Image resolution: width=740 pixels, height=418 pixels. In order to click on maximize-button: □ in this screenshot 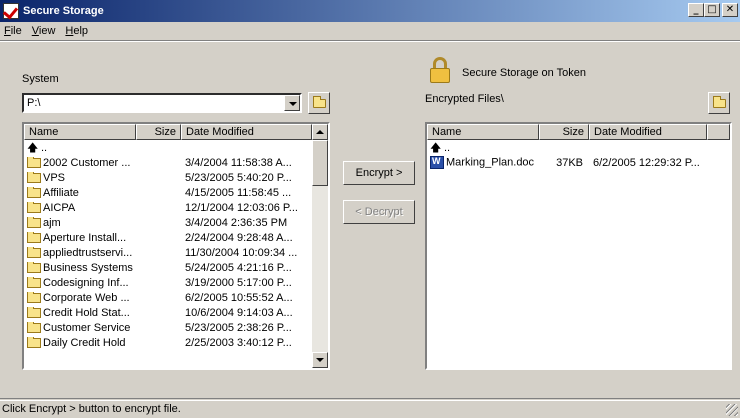, I will do `click(712, 10)`.